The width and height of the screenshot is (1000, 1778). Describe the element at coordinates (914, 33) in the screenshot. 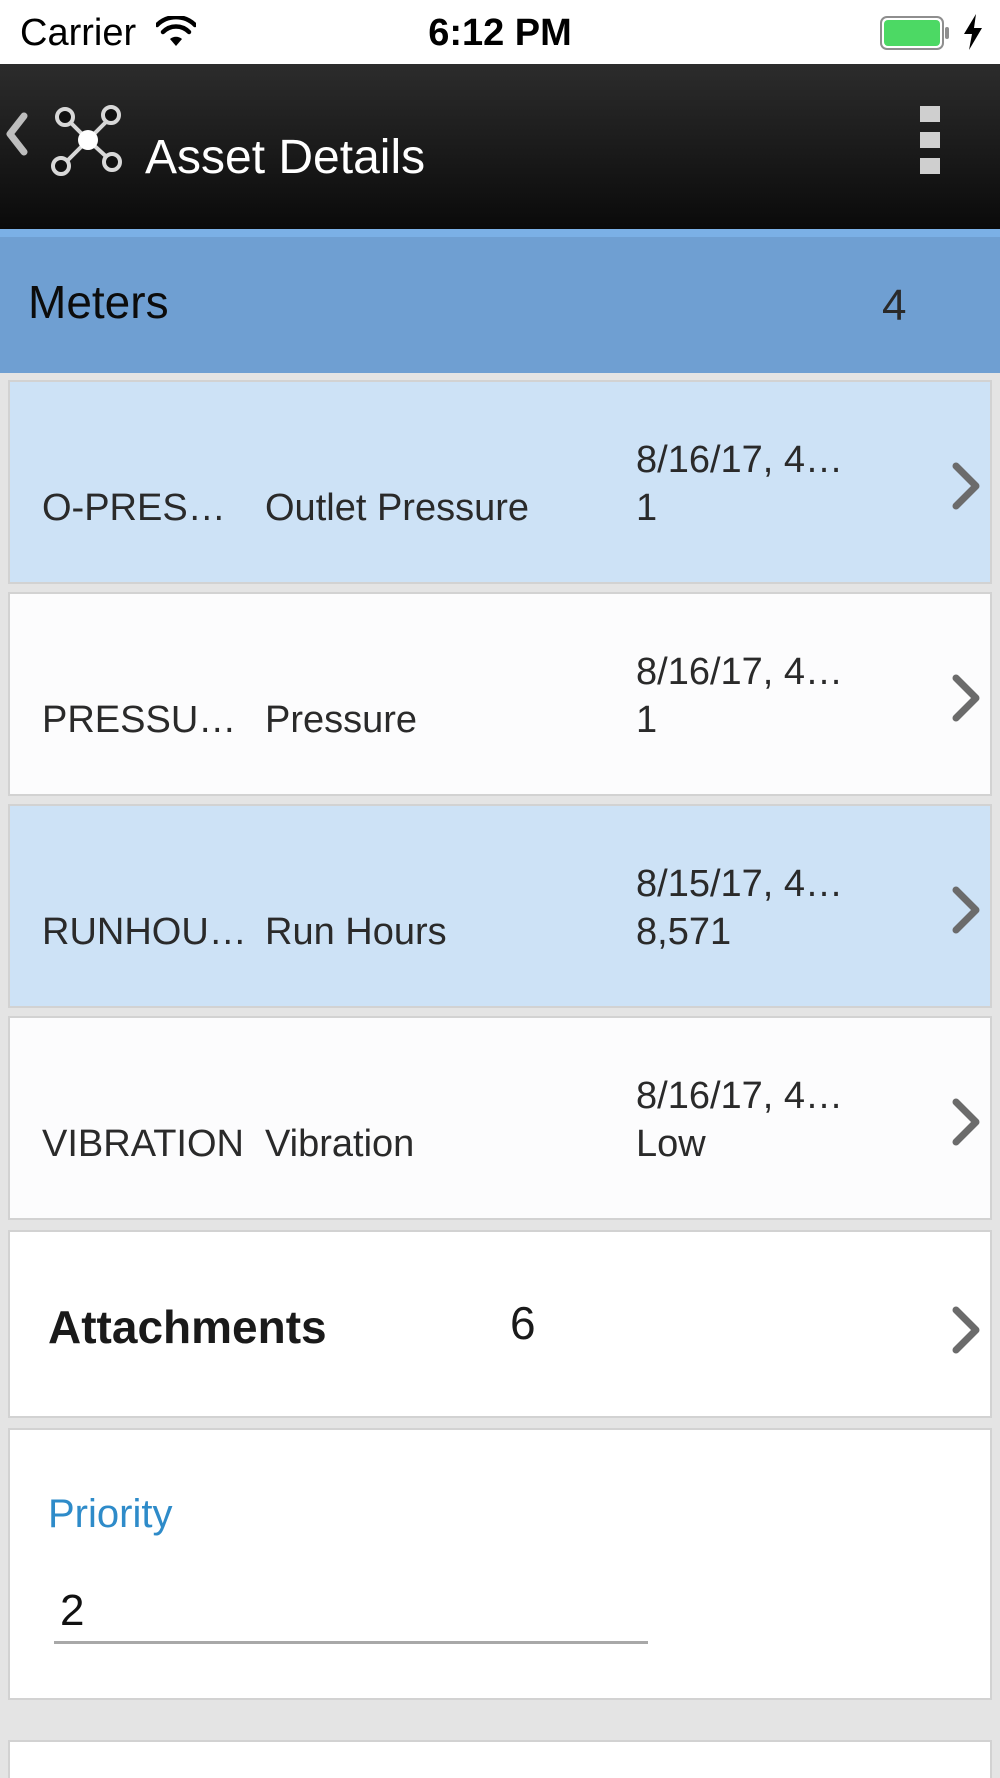

I see `battery-icon` at that location.